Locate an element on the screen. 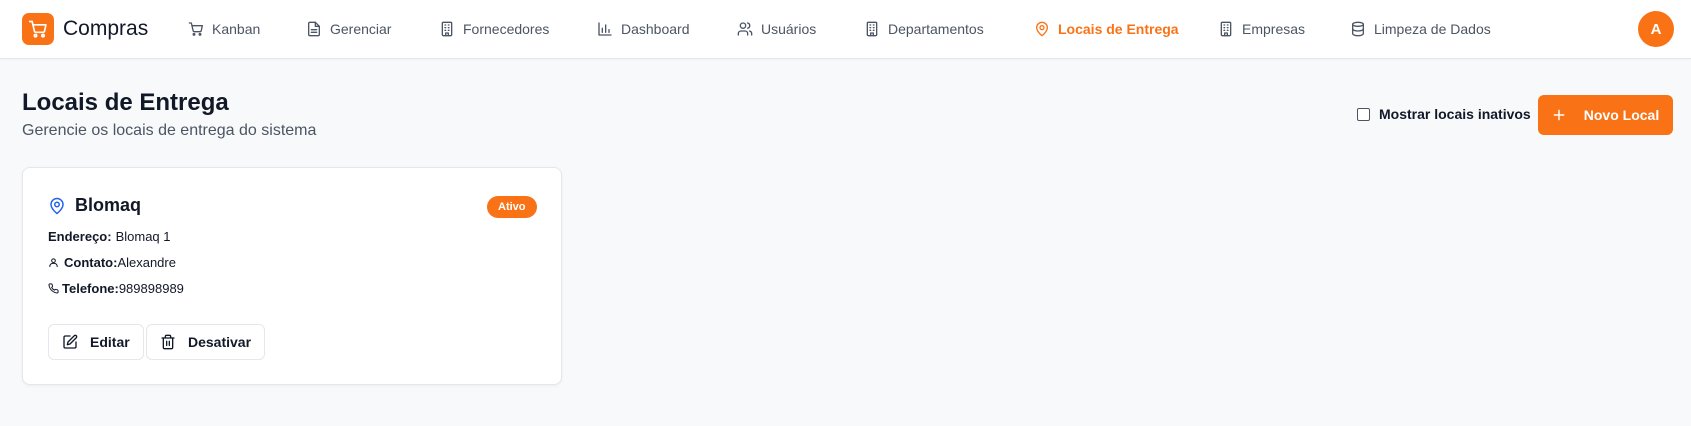 The width and height of the screenshot is (1691, 426). nav-item-label: Dashboard is located at coordinates (655, 29).